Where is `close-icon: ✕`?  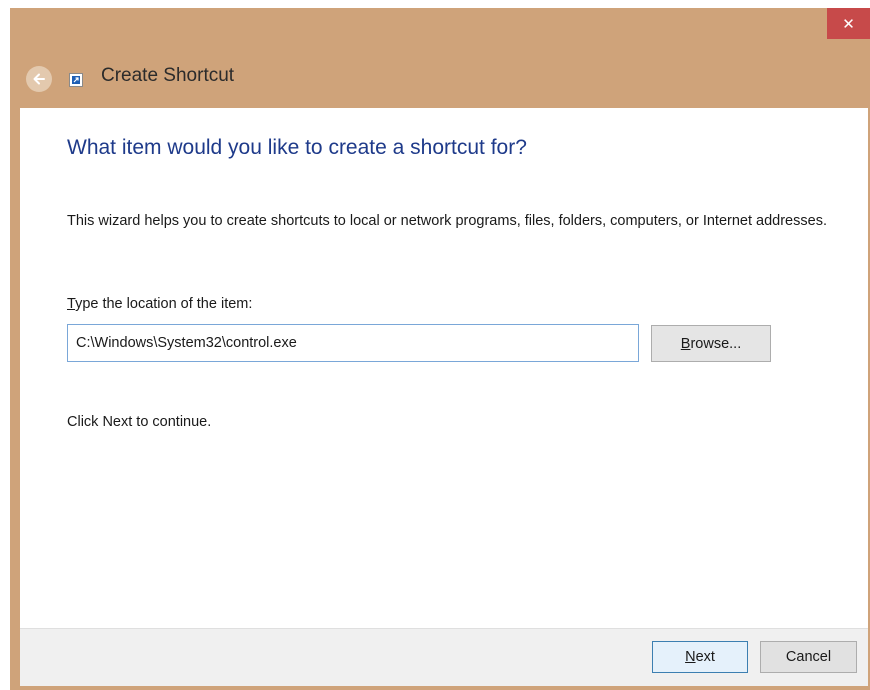 close-icon: ✕ is located at coordinates (848, 24).